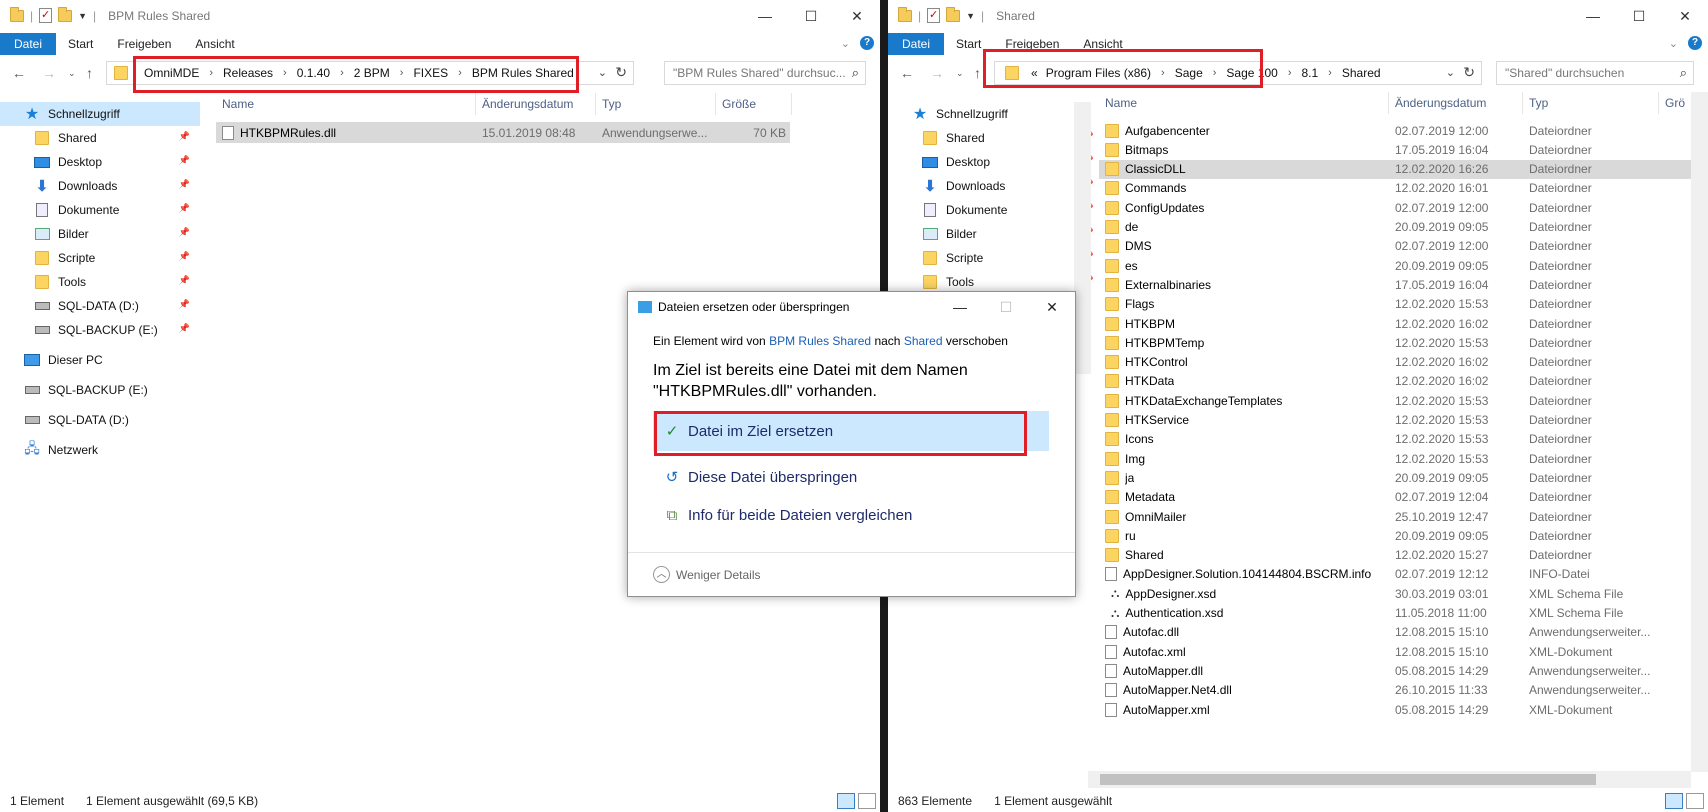 Image resolution: width=1708 pixels, height=812 pixels. I want to click on breadcrumb-item: Sage, so click(1189, 73).